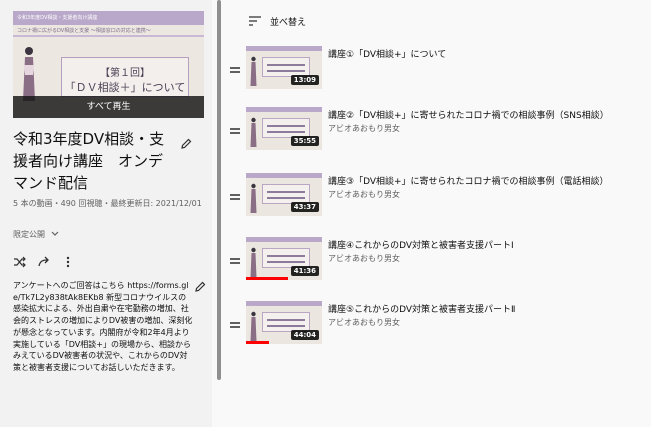 The image size is (651, 427). I want to click on sort-icon, so click(255, 21).